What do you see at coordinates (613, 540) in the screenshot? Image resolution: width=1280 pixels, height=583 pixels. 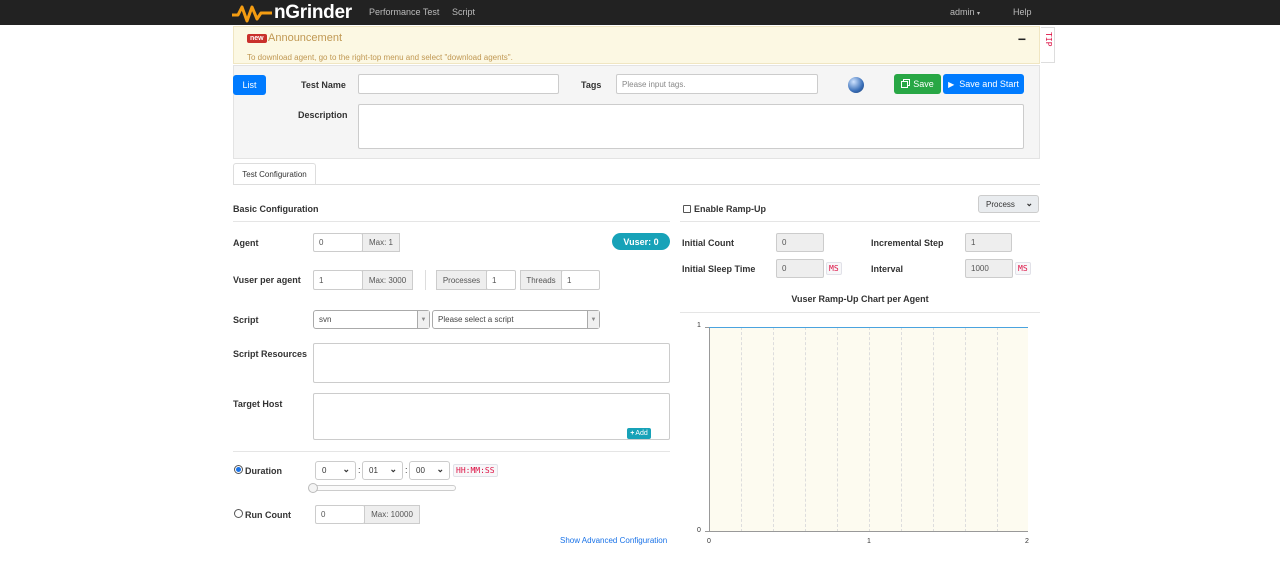 I see `show-advanced-config-link: Show Advanced Configuration` at bounding box center [613, 540].